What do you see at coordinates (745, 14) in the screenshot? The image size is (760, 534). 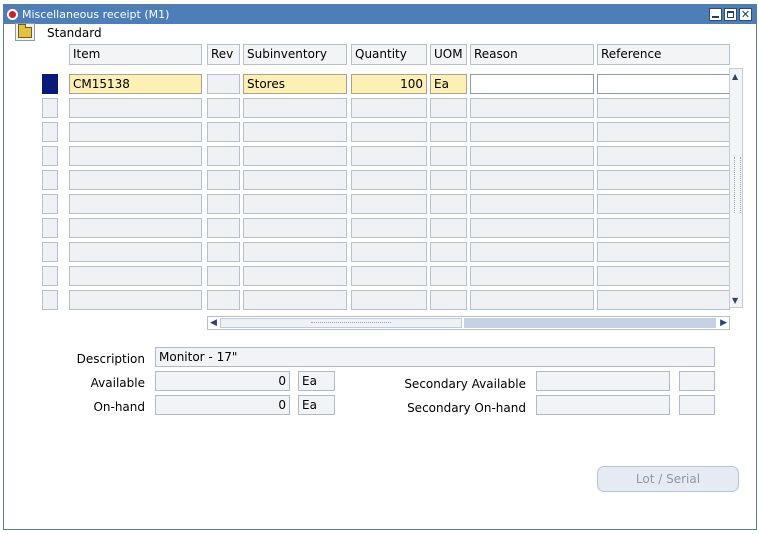 I see `close-icon: ✕` at bounding box center [745, 14].